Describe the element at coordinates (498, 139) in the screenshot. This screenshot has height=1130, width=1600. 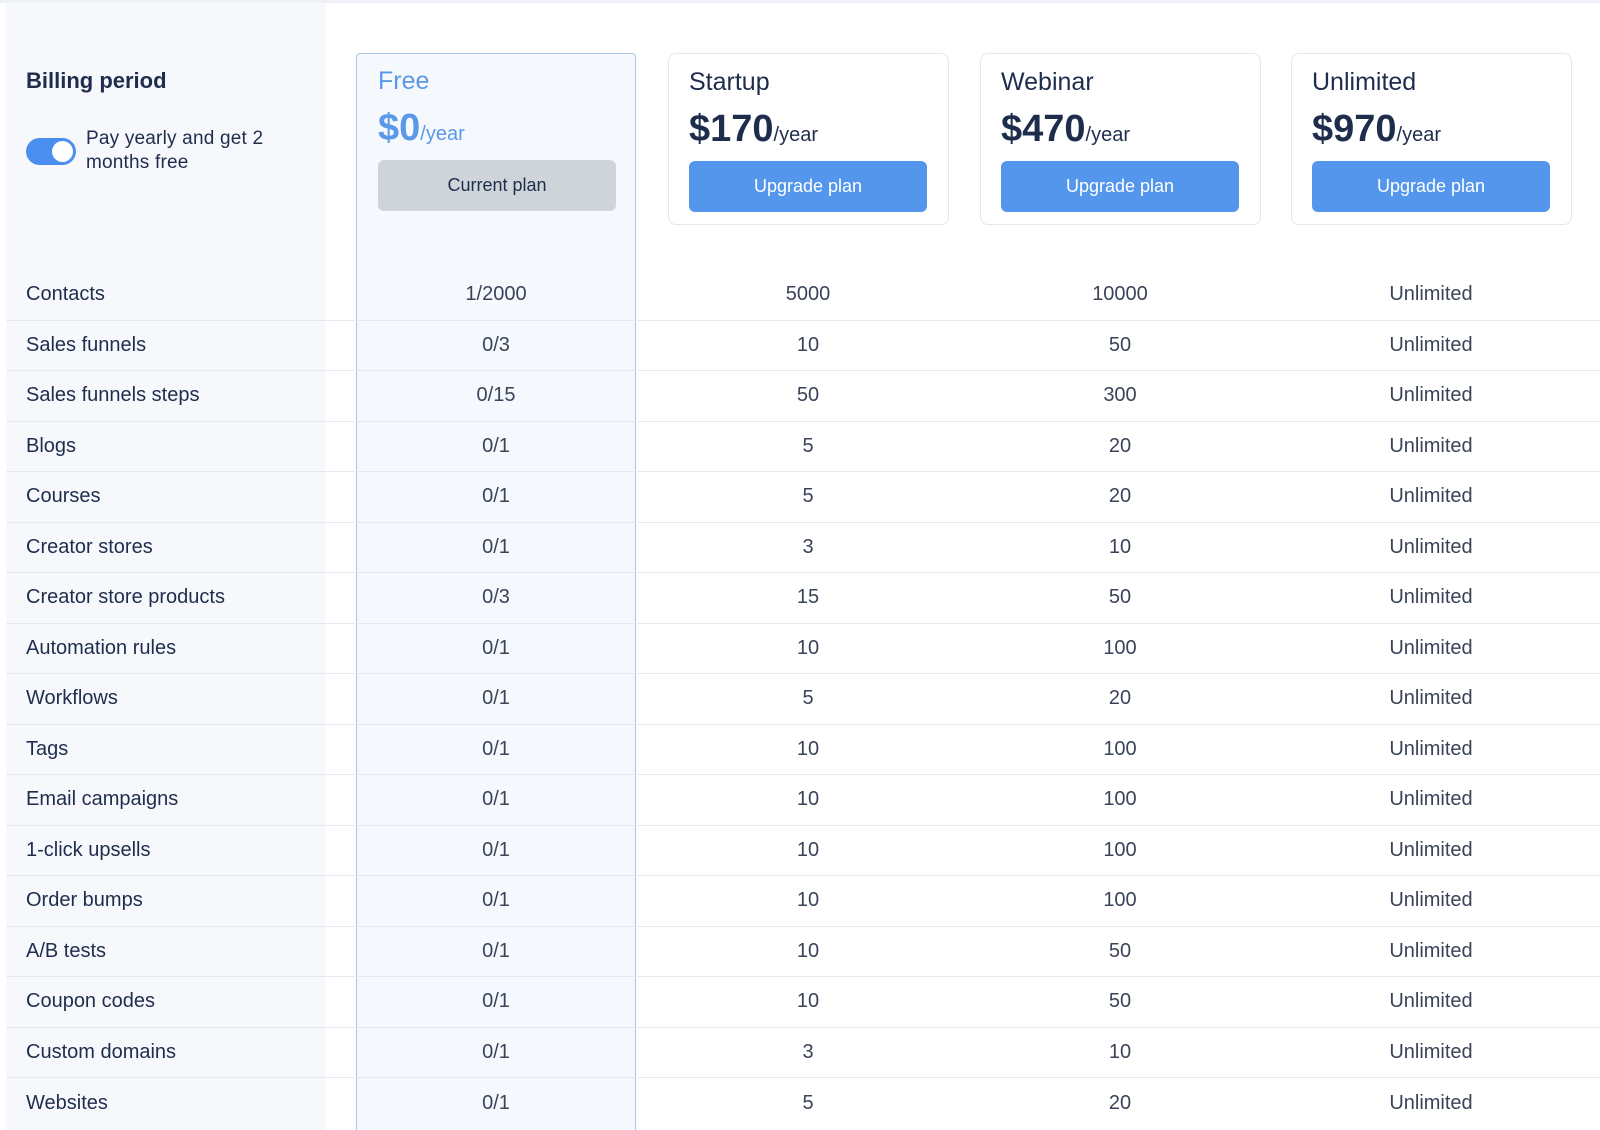
I see `plan-card-free: Free $0/year Current plan` at that location.